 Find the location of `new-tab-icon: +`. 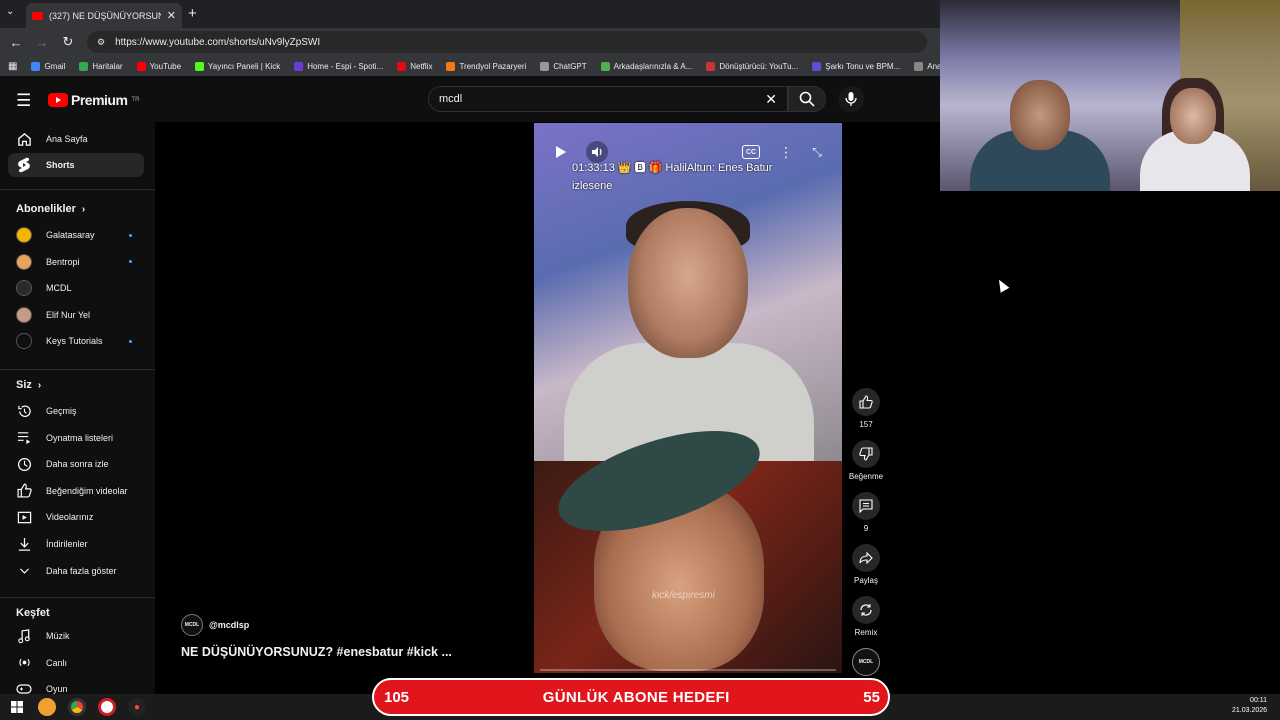

new-tab-icon: + is located at coordinates (192, 13).